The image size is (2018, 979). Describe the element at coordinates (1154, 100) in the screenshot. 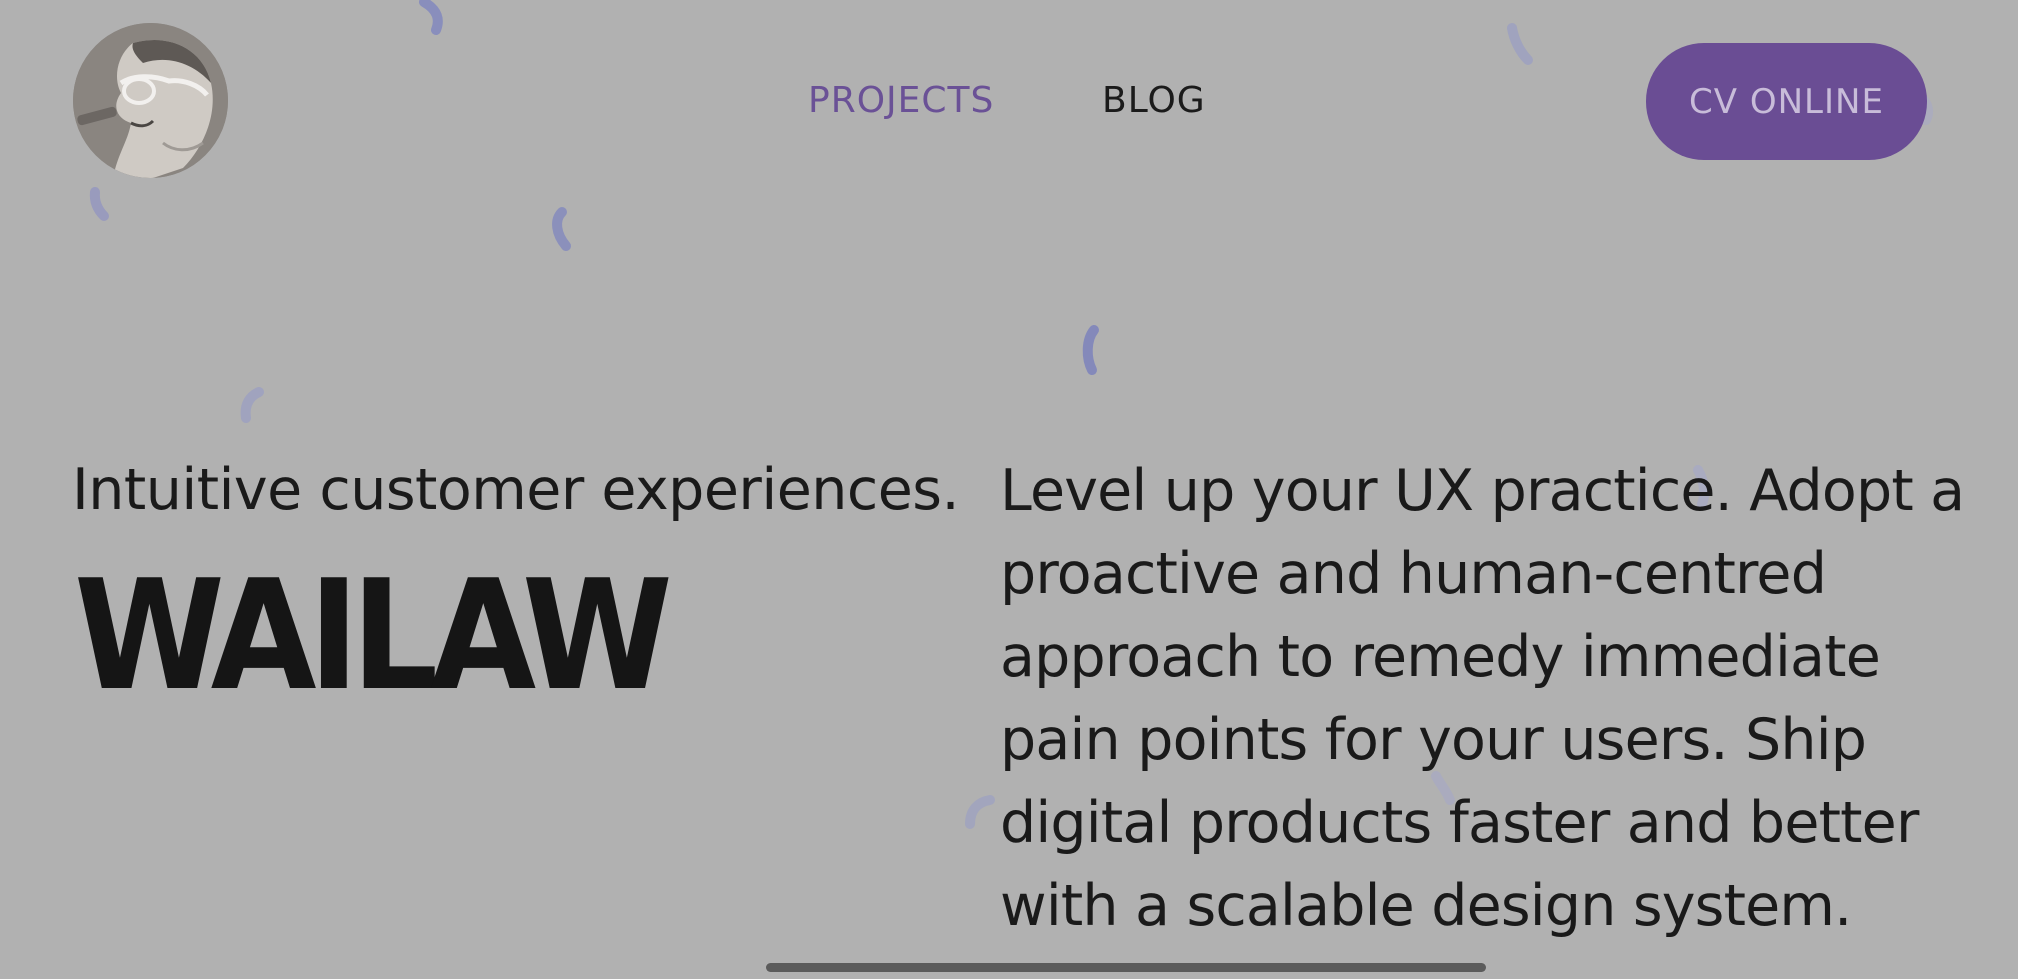

I see `nav-link-blog: BLOG` at that location.